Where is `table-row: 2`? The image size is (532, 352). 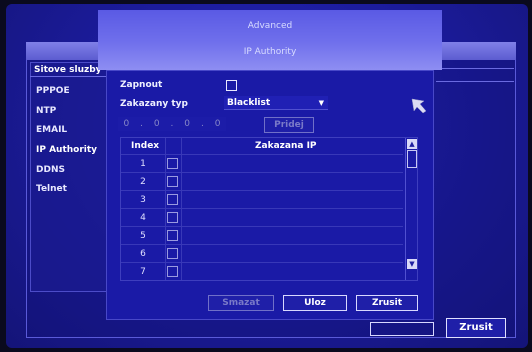
table-row: 2 is located at coordinates (262, 181).